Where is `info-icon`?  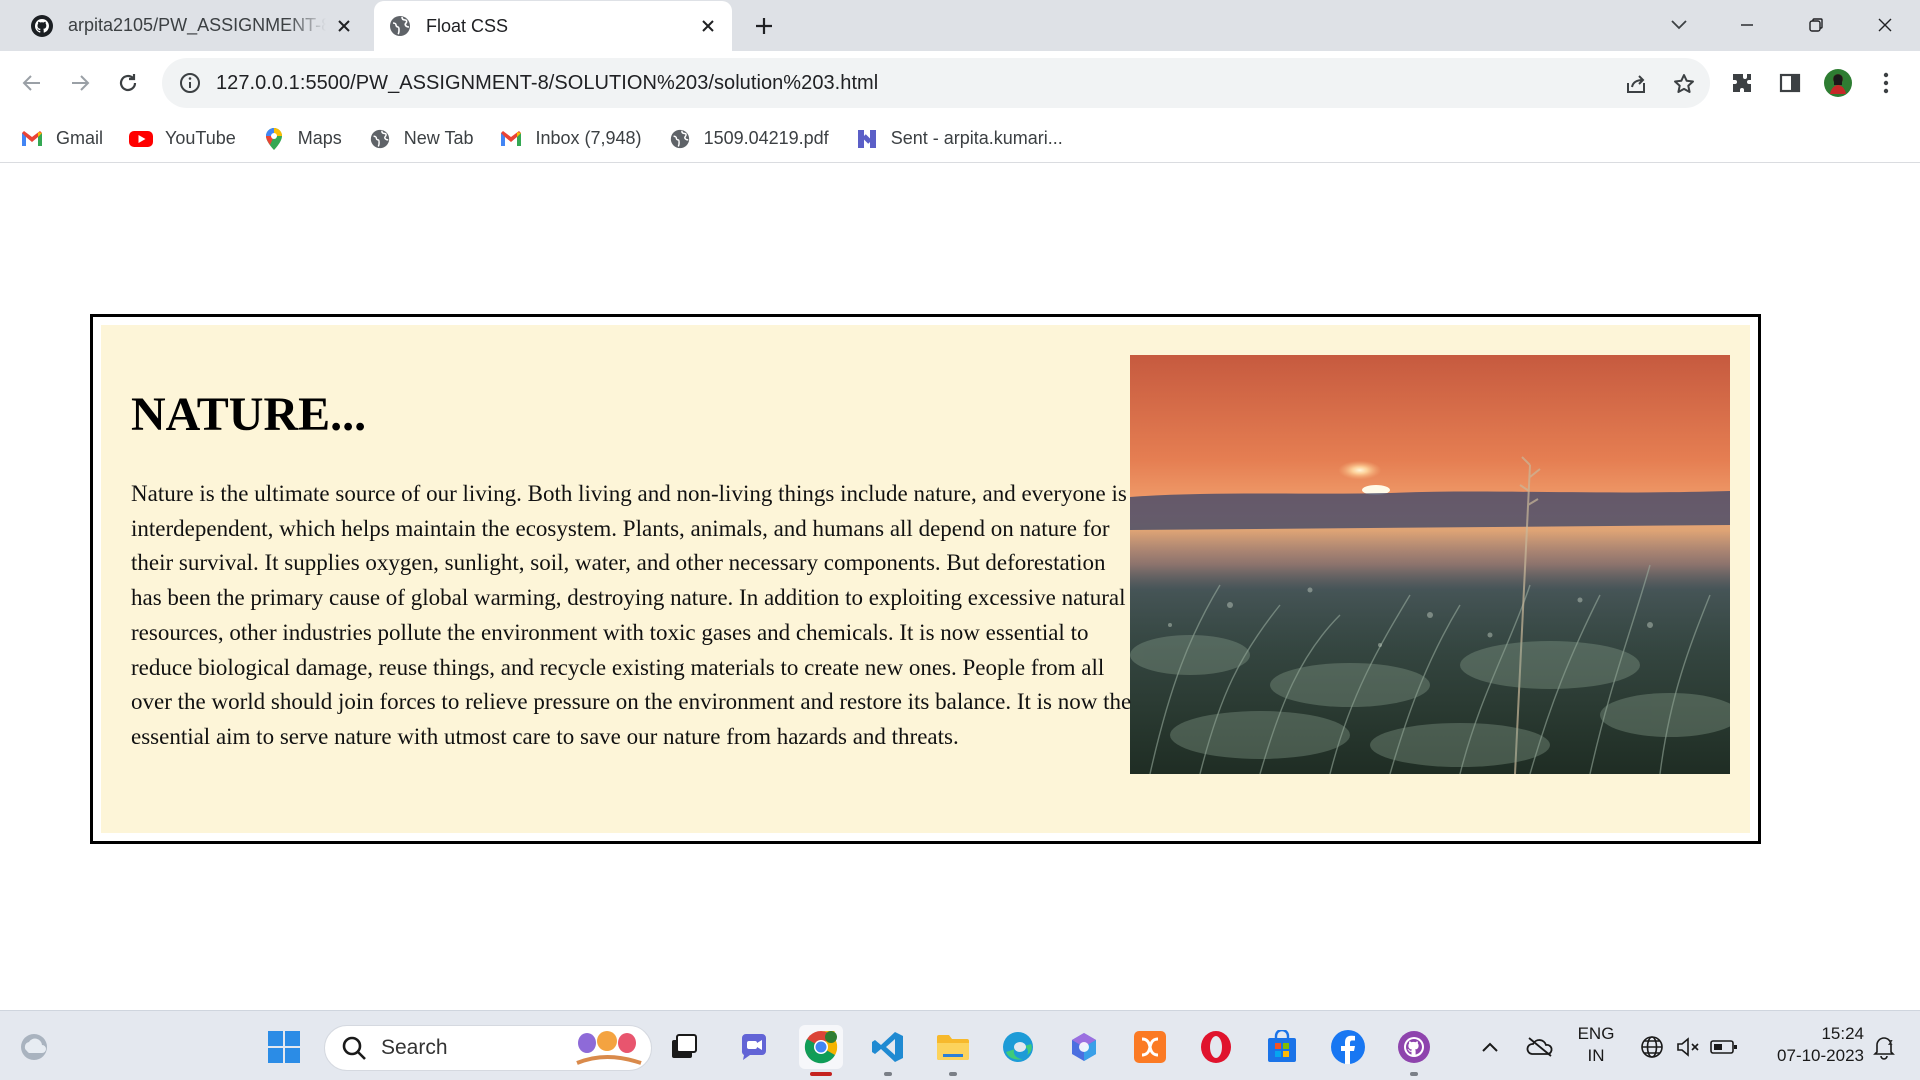 info-icon is located at coordinates (190, 83).